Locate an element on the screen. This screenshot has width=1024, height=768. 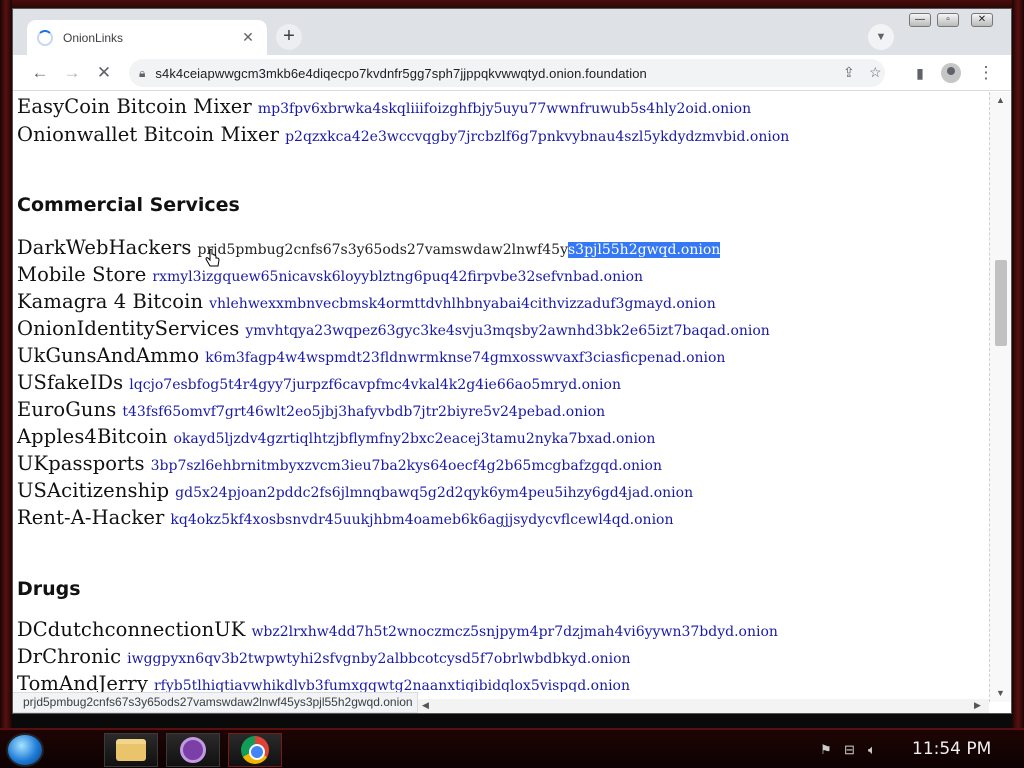
desktop-left-frame is located at coordinates (6, 364).